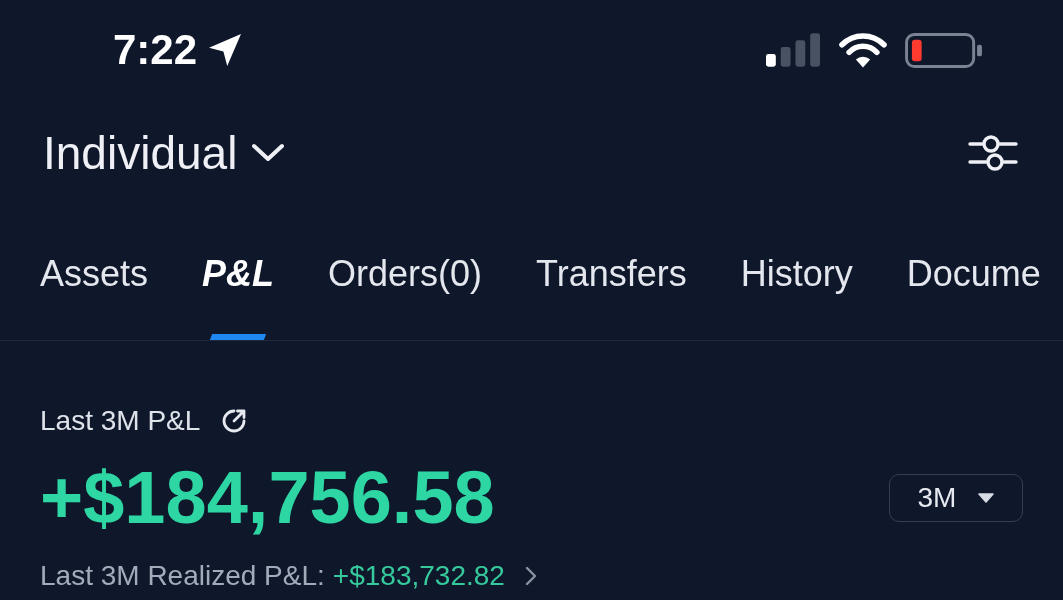 This screenshot has width=1063, height=600. I want to click on tab: Orders(0), so click(405, 285).